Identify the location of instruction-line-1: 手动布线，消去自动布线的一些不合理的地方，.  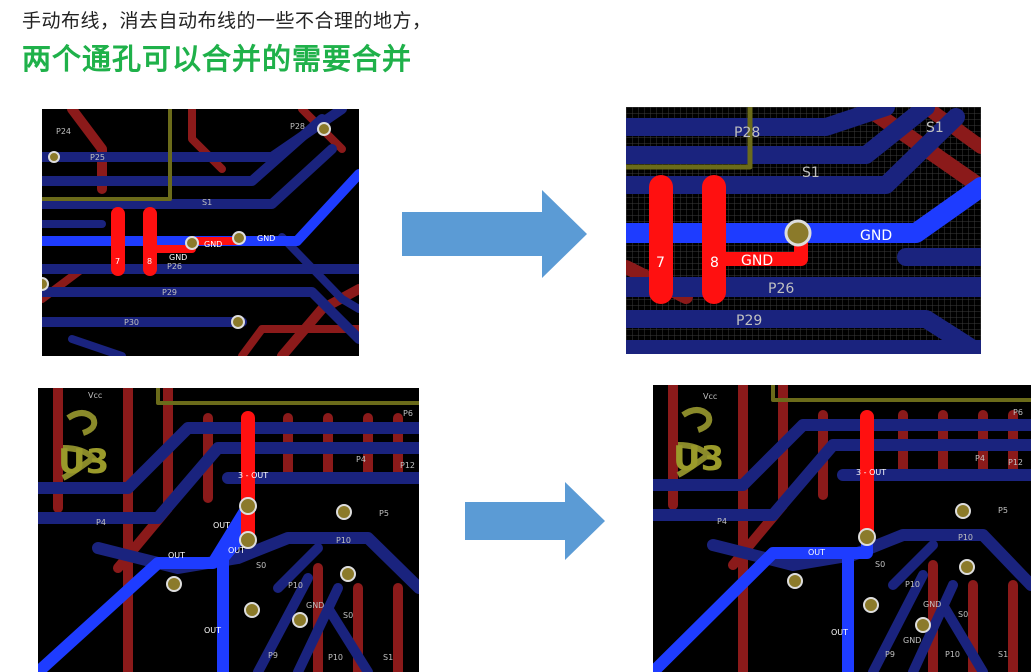
(227, 21).